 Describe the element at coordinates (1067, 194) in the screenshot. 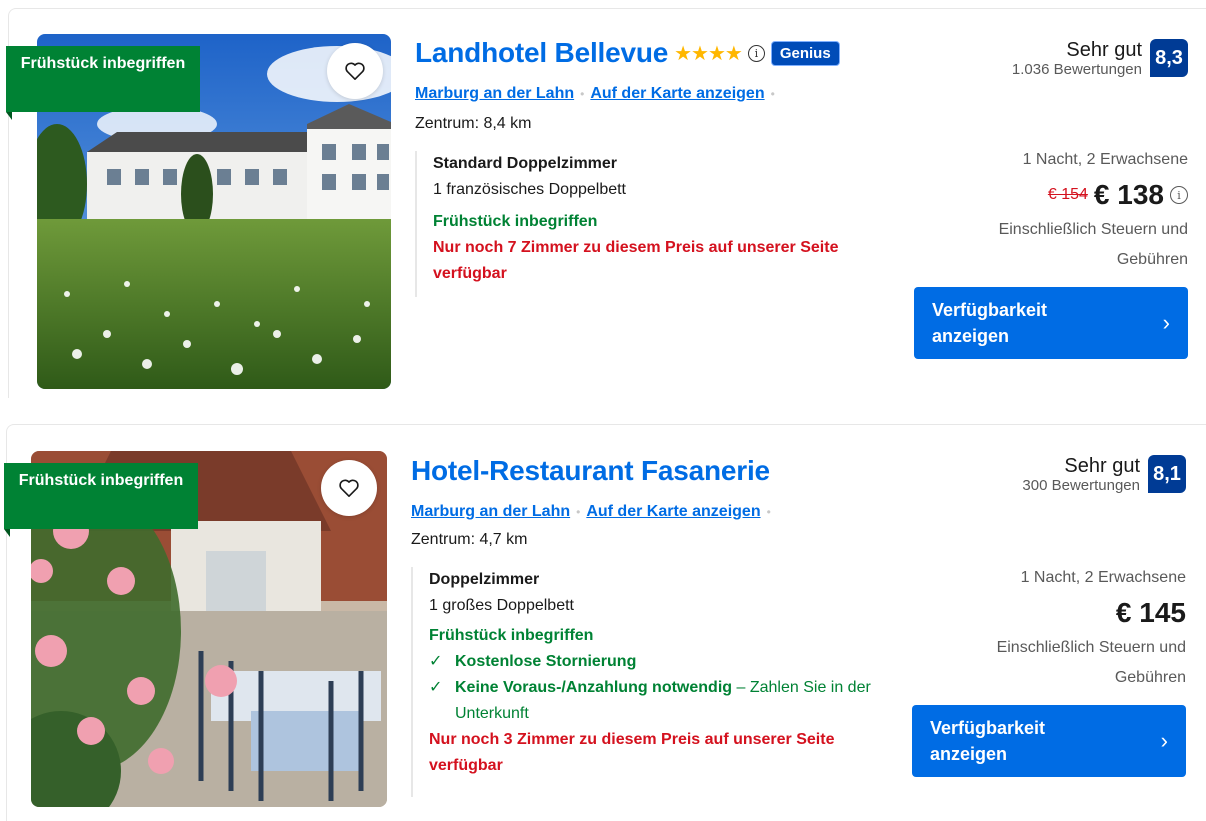

I see `original-price: € 154` at that location.